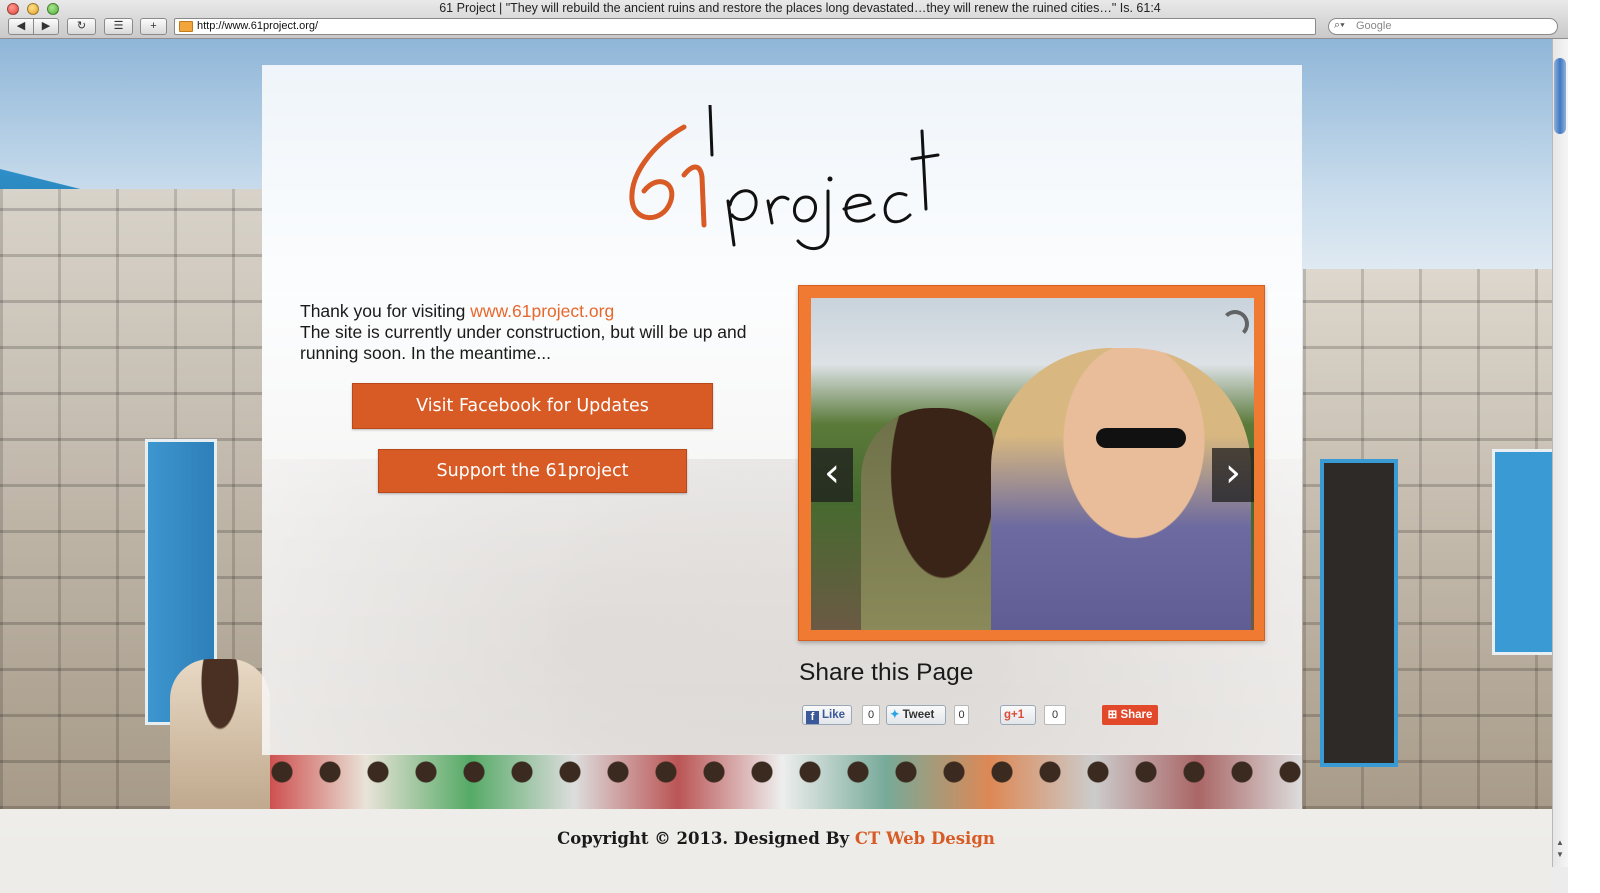 The width and height of the screenshot is (1600, 893). Describe the element at coordinates (706, 838) in the screenshot. I see `copyright-text: Copyright © 2013. Designed By` at that location.